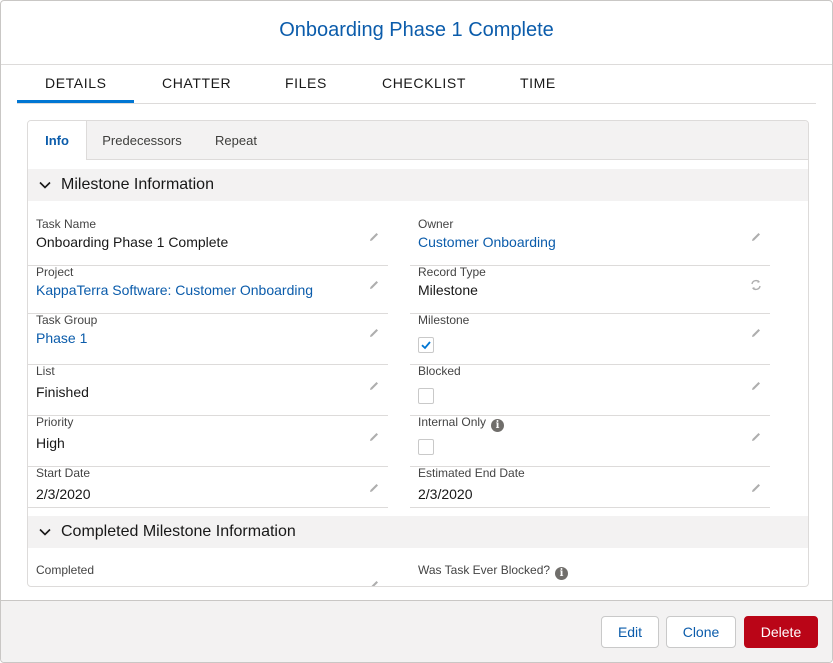 The width and height of the screenshot is (833, 663). What do you see at coordinates (208, 390) in the screenshot?
I see `field-list: List Finished` at bounding box center [208, 390].